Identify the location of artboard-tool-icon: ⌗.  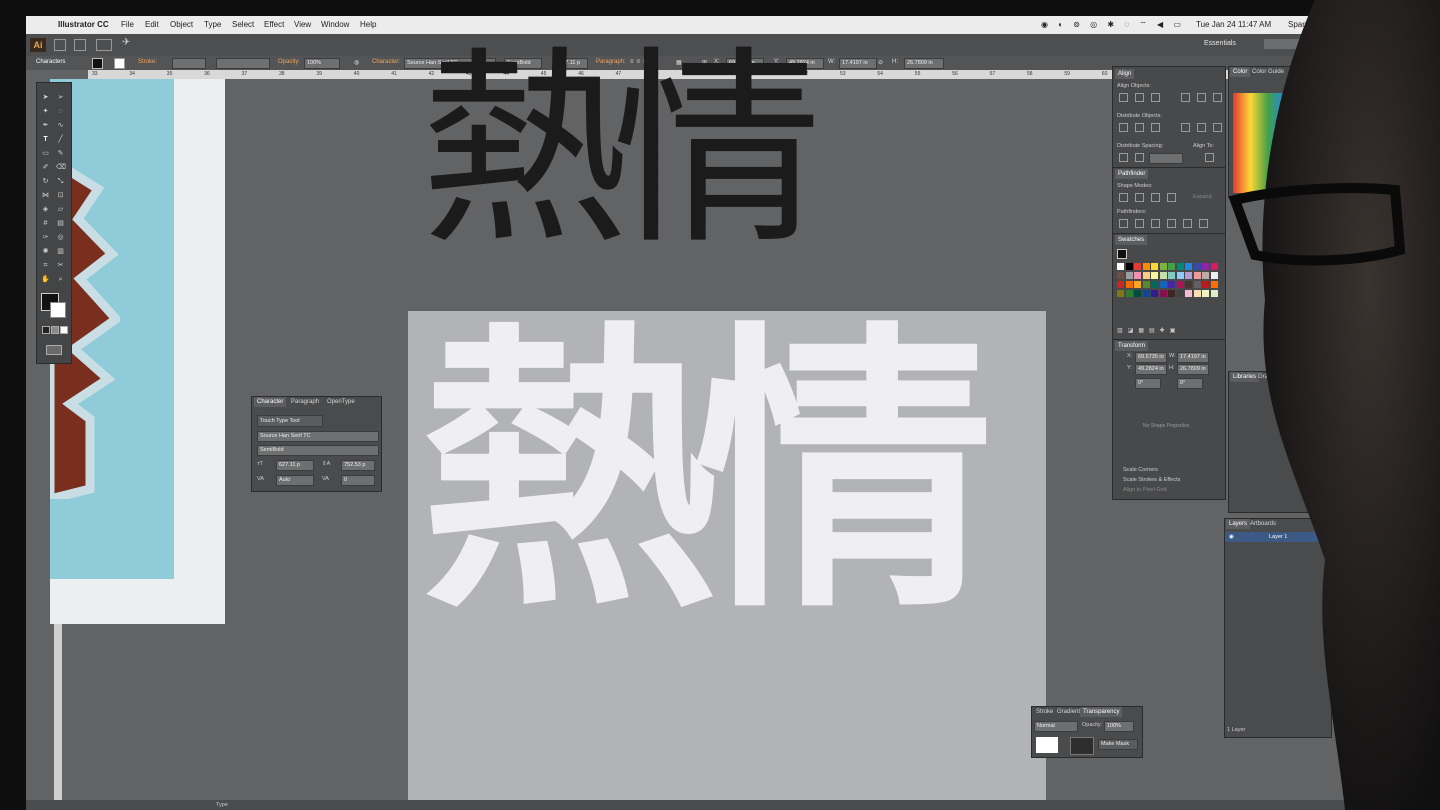
(45, 265).